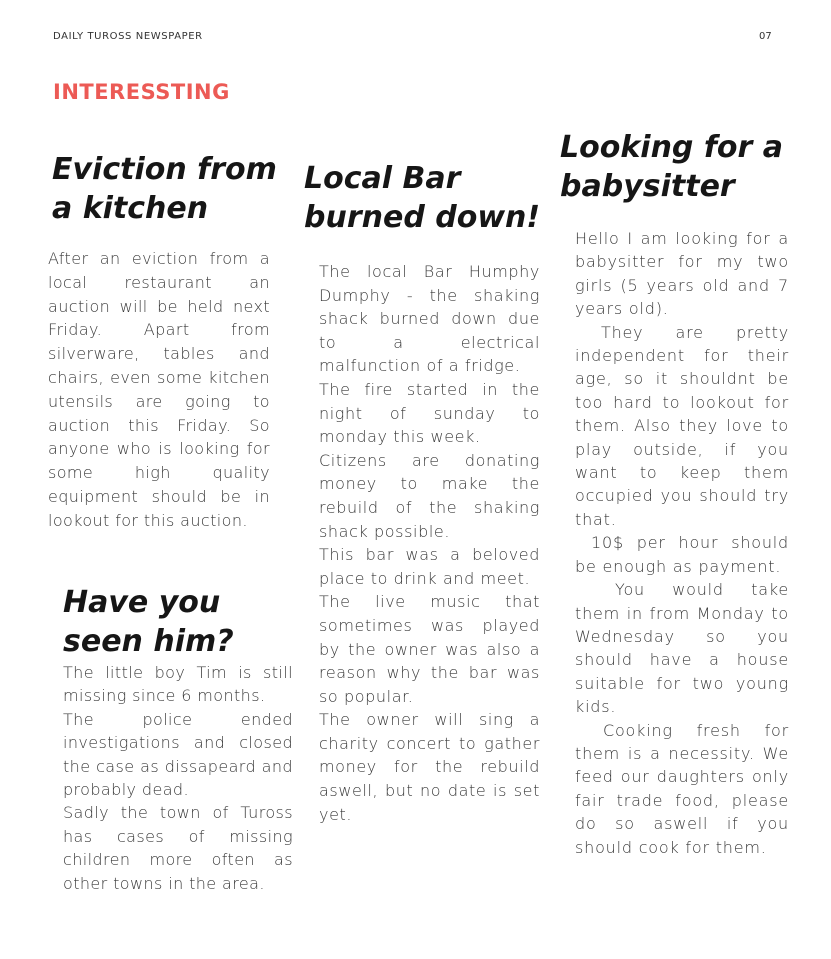  I want to click on missing-headline: Have you seen him?, so click(148, 622).